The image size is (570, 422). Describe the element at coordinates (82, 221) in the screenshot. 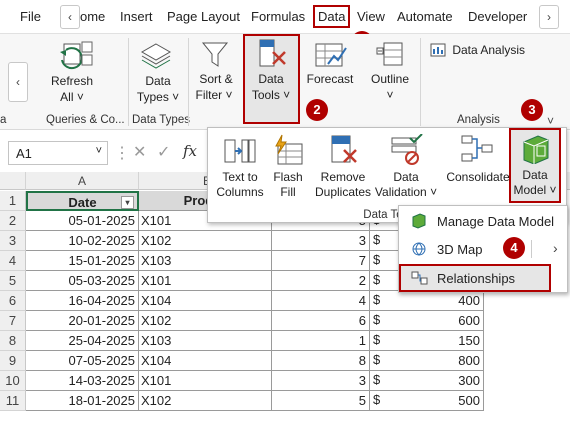

I see `date-cell: 05-01-2025` at that location.